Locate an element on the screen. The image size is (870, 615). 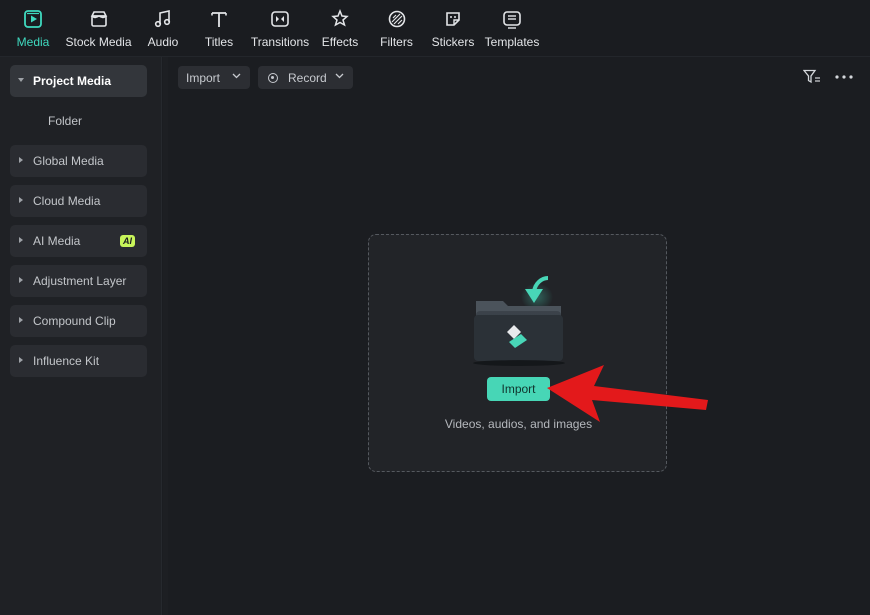
tab-media-label: Media is located at coordinates (33, 42).